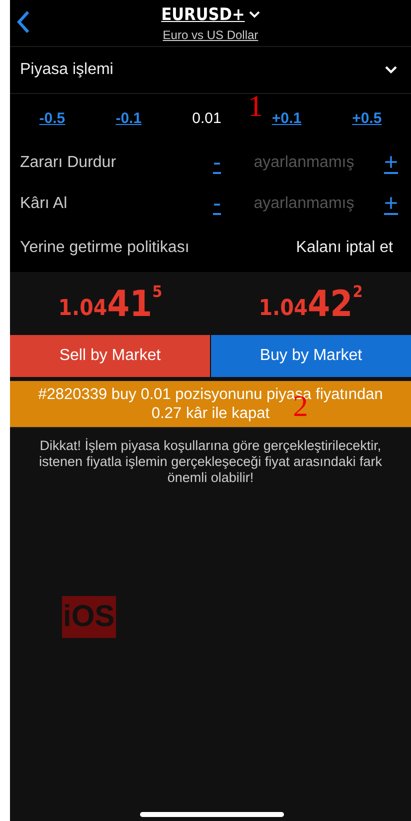  Describe the element at coordinates (69, 163) in the screenshot. I see `level-label: Zararı Durdur` at that location.